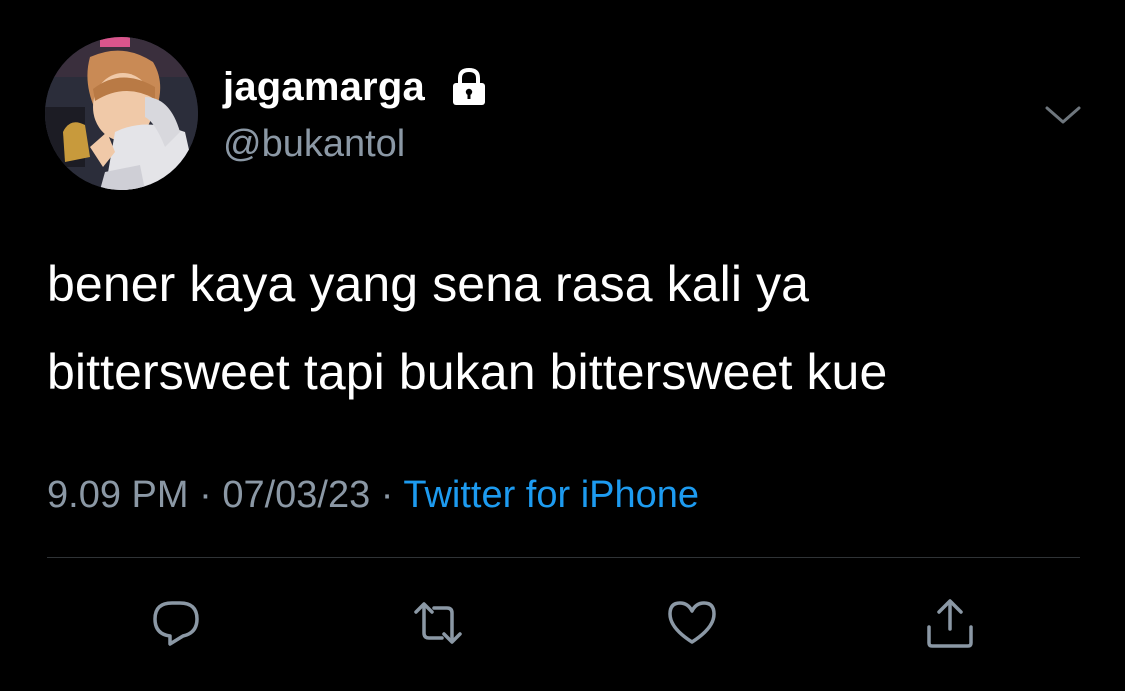 The height and width of the screenshot is (691, 1125). I want to click on like-button, so click(692, 623).